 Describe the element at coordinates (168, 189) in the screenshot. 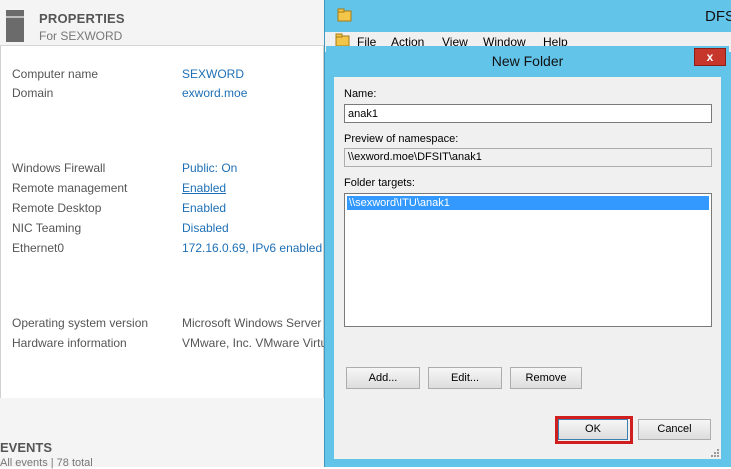

I see `property-row-remote-management: Remote management Enabled` at that location.